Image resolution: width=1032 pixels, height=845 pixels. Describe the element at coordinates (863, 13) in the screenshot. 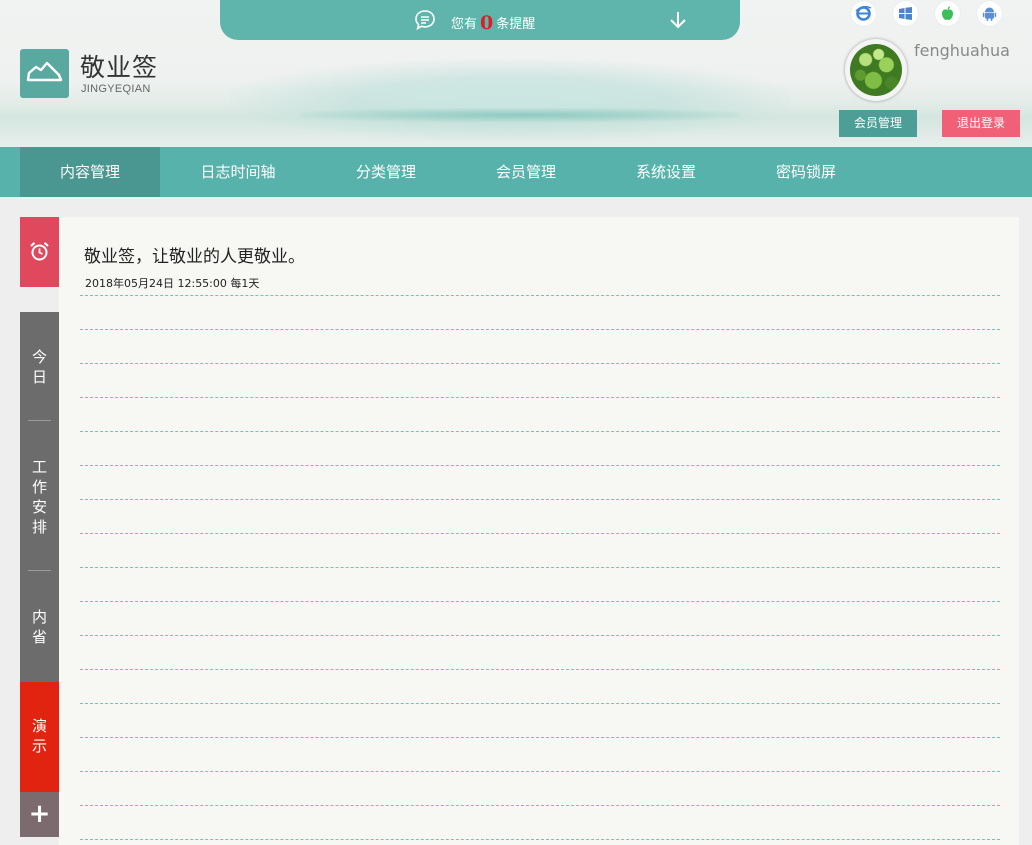

I see `ie-icon` at that location.